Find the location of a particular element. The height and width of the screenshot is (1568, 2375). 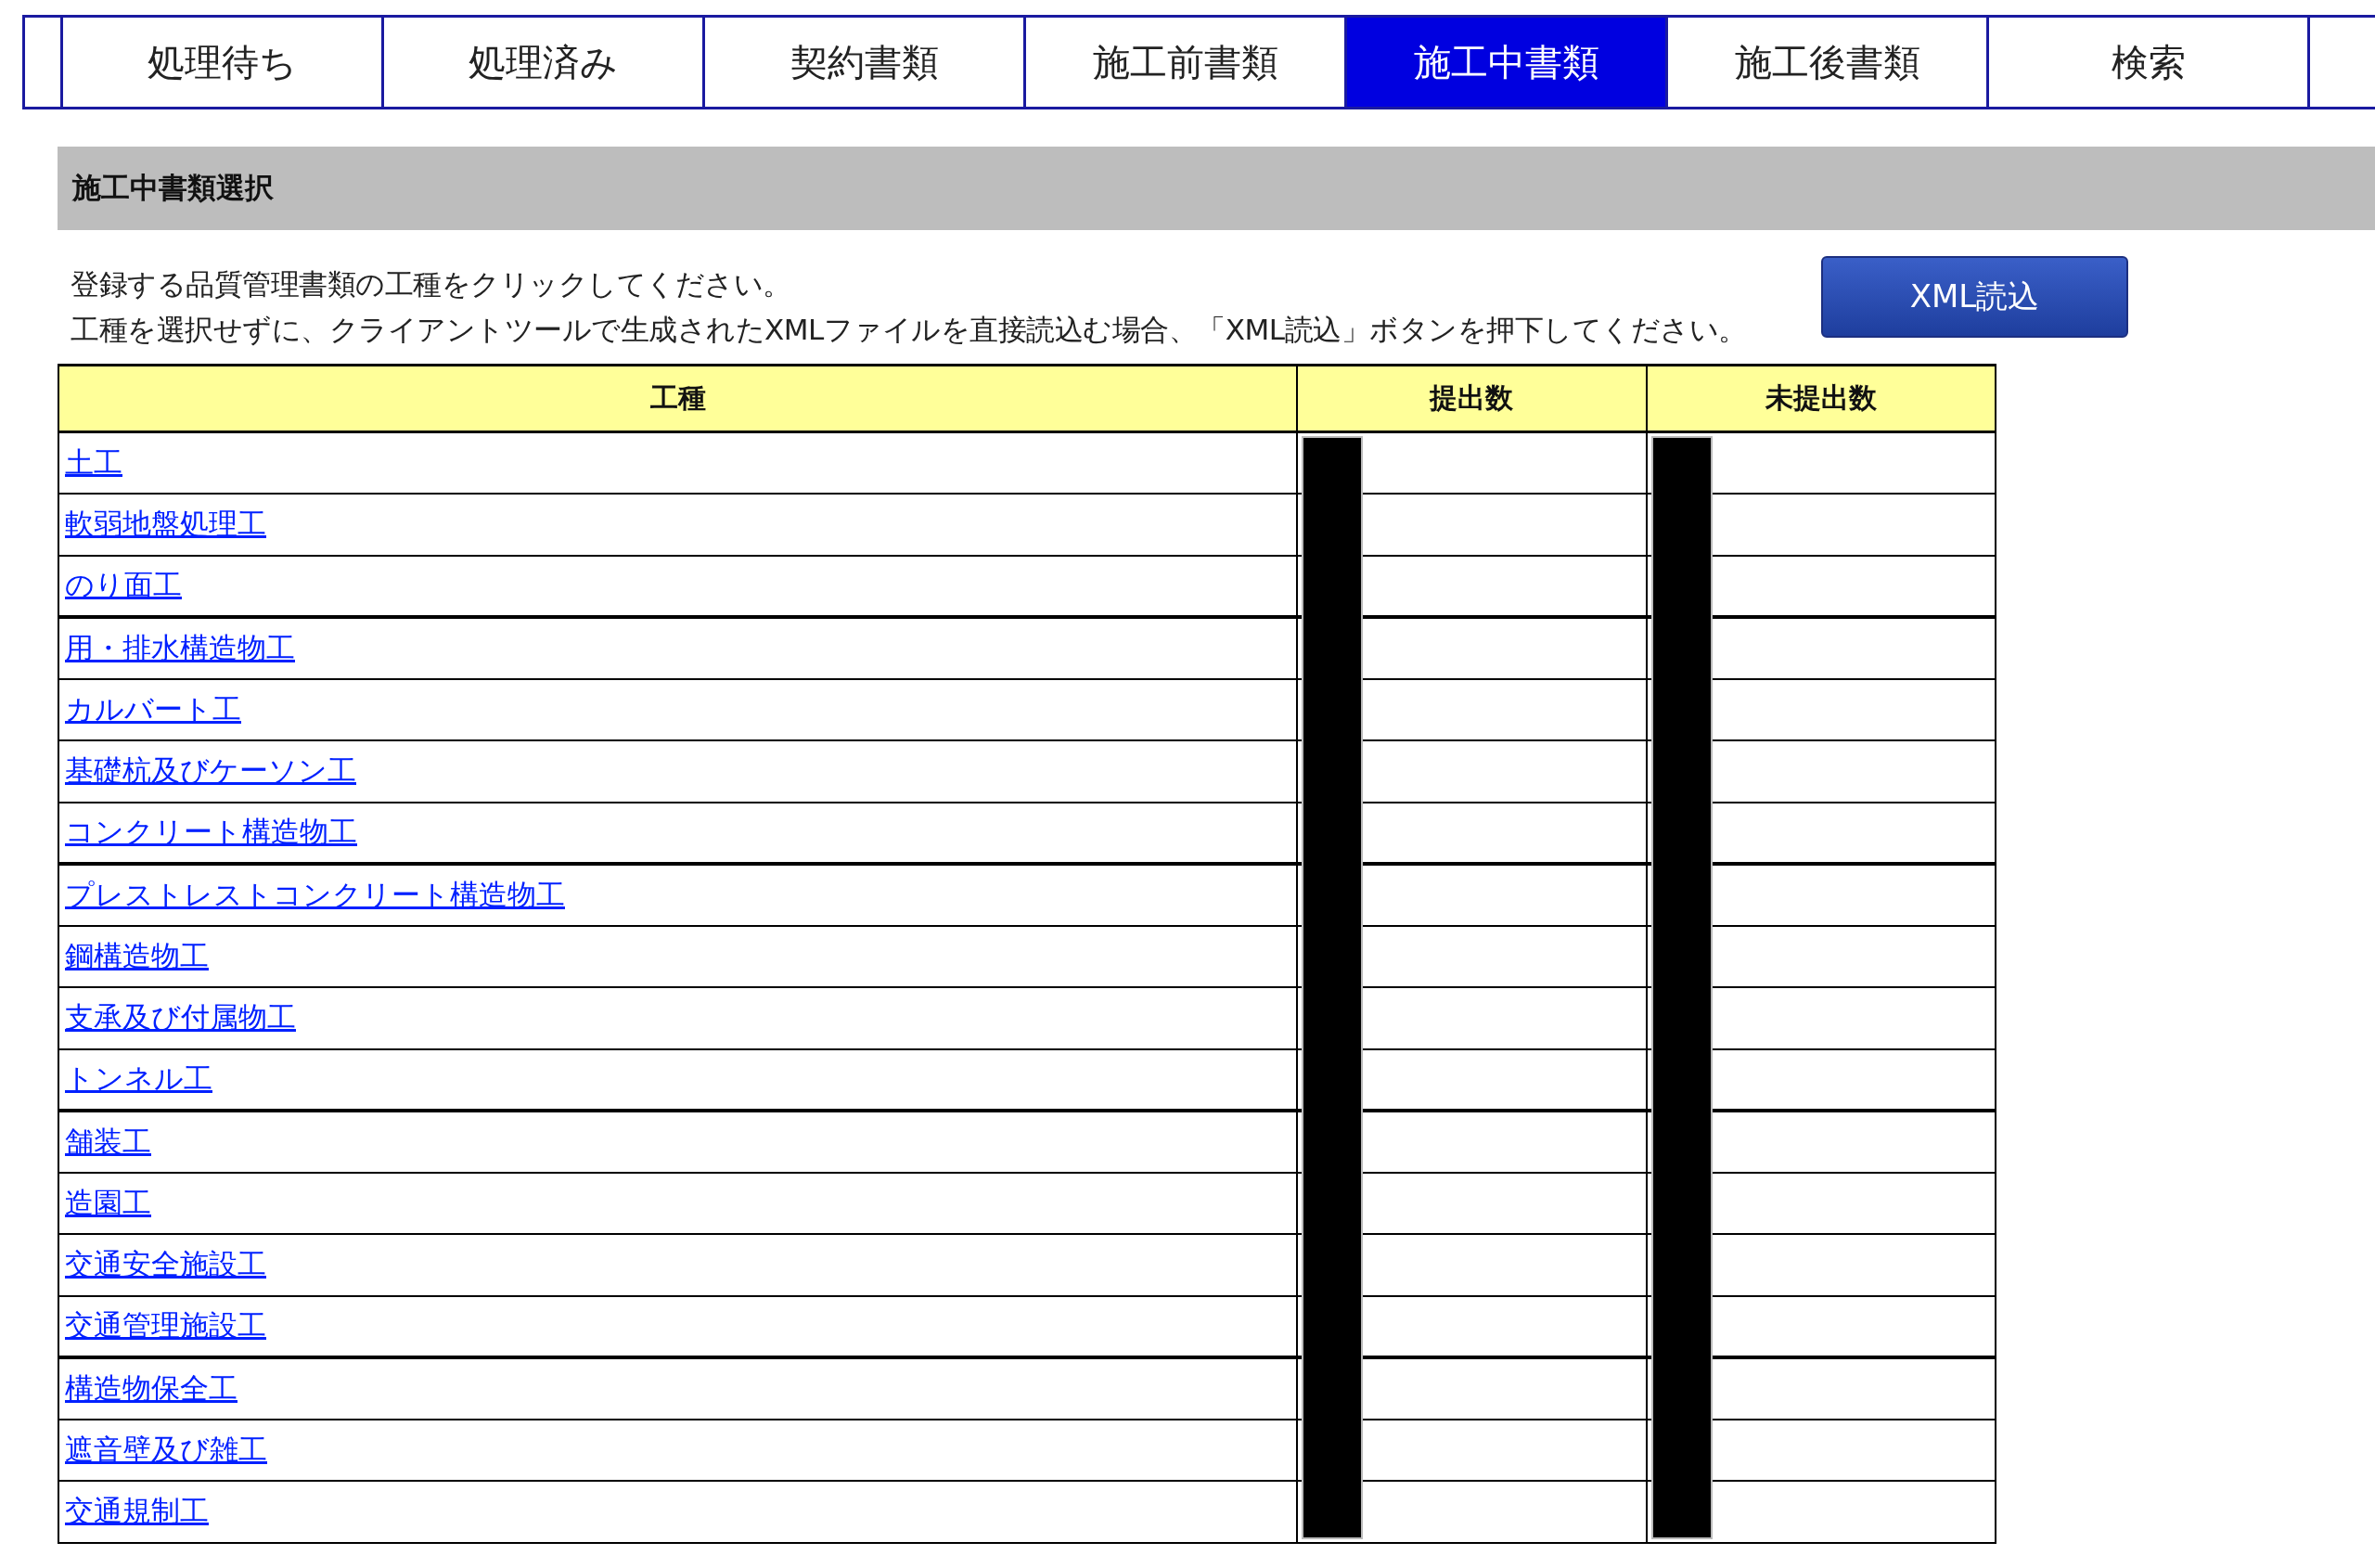

work-type-link: 造園工 is located at coordinates (108, 1202).